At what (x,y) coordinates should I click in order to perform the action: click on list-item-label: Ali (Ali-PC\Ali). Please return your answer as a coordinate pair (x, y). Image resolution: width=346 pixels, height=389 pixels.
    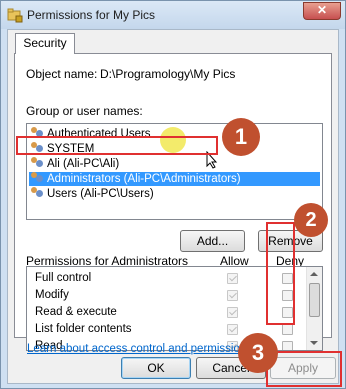
    Looking at the image, I should click on (83, 164).